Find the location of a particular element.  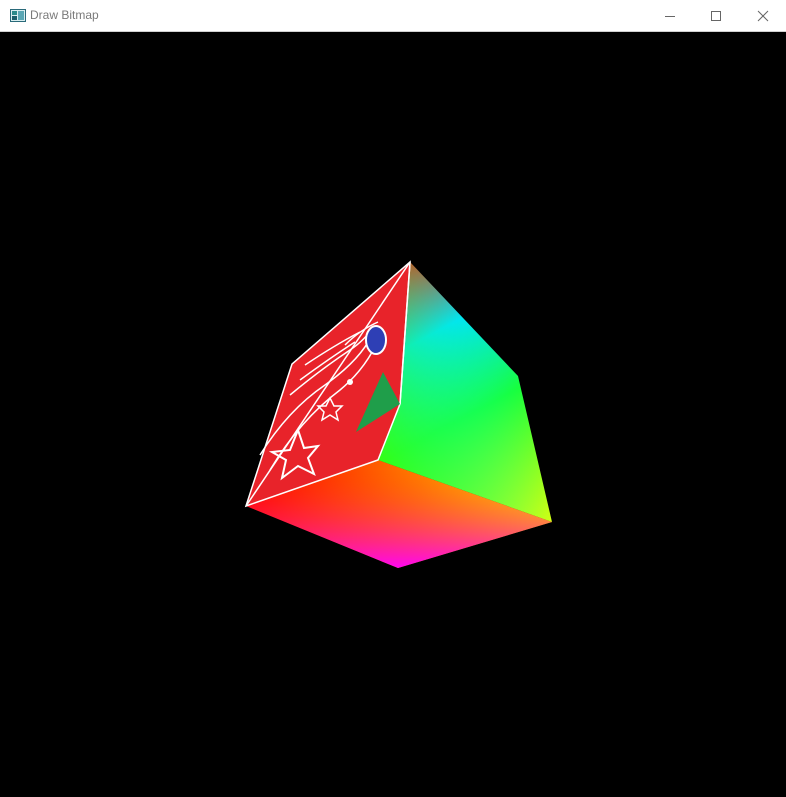

minimize-icon is located at coordinates (670, 16).